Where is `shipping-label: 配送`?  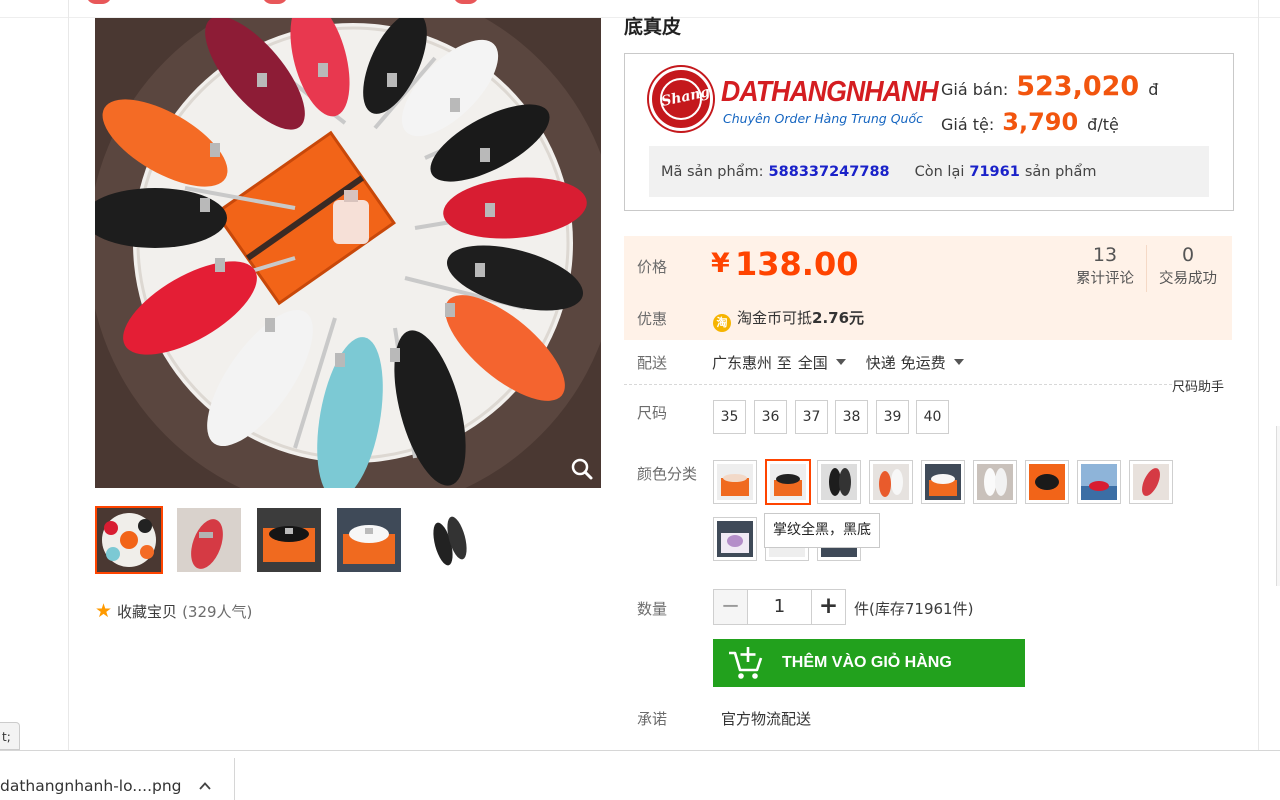 shipping-label: 配送 is located at coordinates (652, 363).